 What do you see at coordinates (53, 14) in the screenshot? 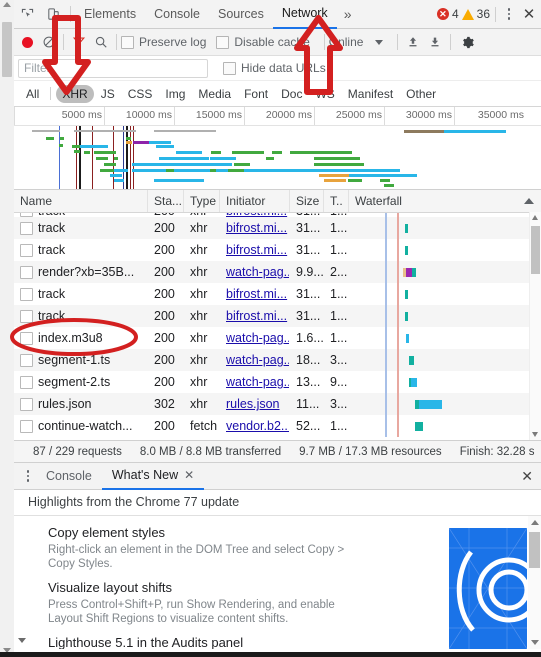
I see `device-toolbar-icon` at bounding box center [53, 14].